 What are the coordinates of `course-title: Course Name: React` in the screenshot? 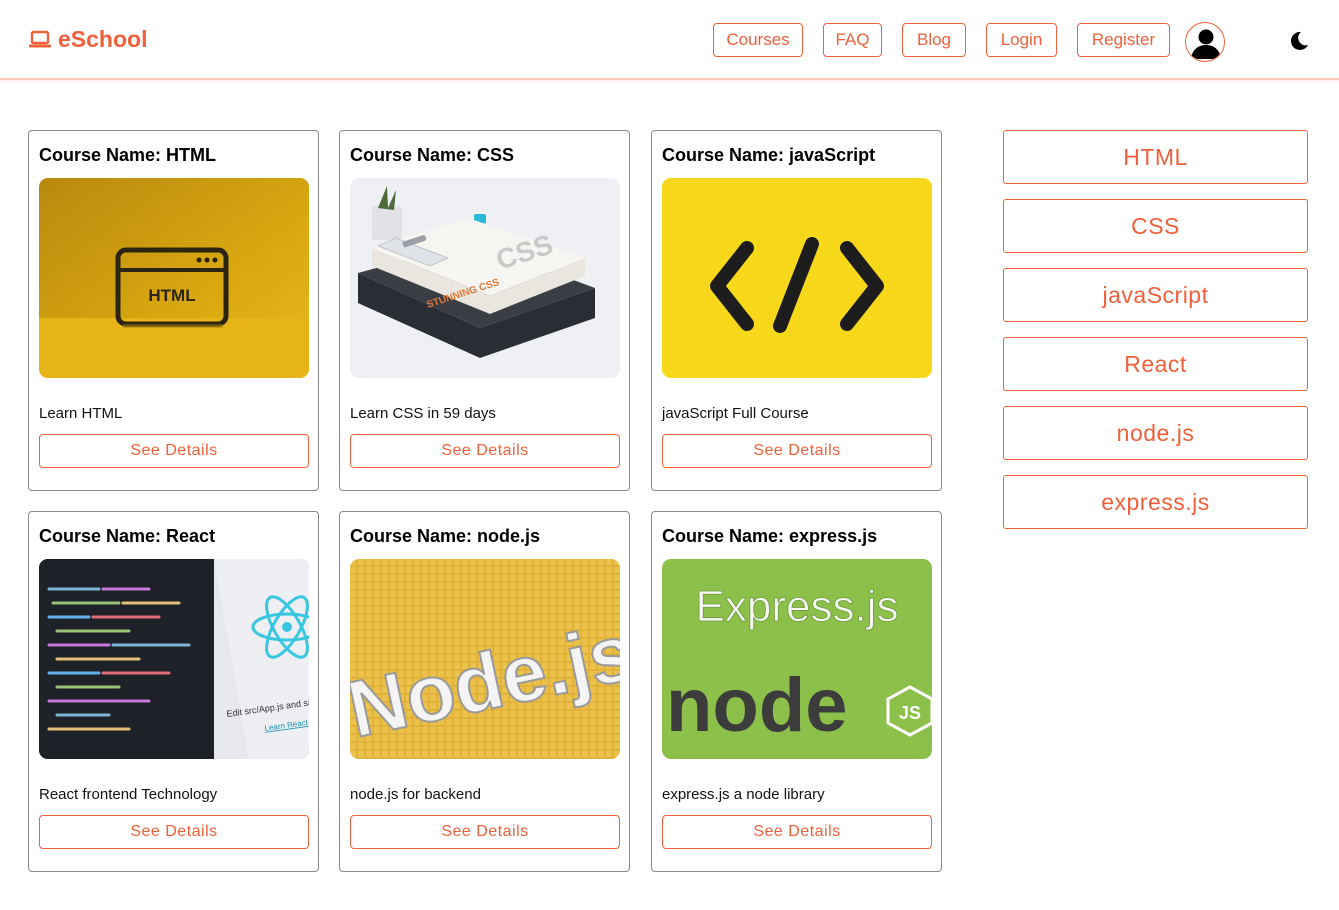 It's located at (127, 536).